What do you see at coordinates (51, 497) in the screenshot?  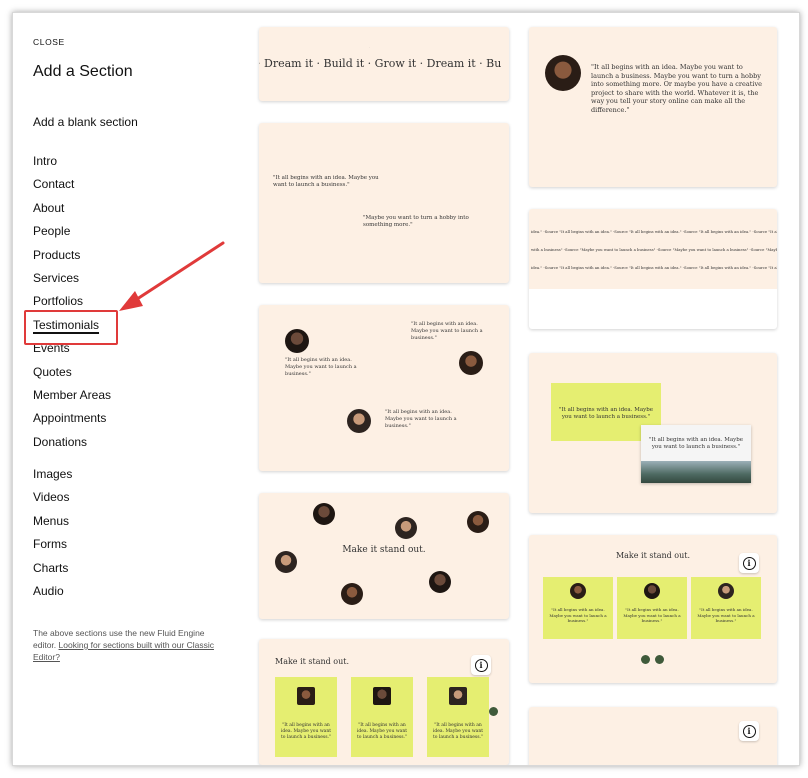 I see `nav-item-videos: Videos` at bounding box center [51, 497].